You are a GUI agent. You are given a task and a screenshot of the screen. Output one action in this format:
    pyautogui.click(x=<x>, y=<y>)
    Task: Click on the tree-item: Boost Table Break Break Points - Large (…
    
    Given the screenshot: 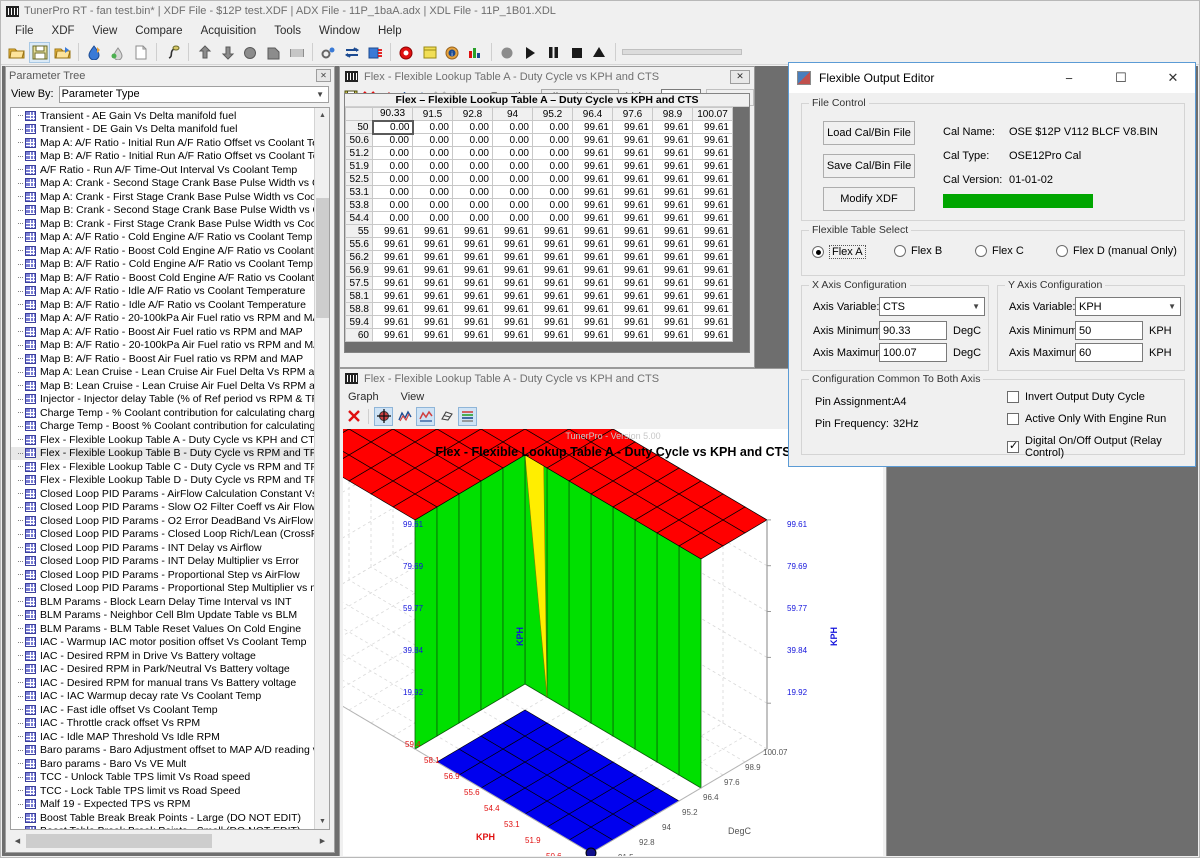 What is the action you would take?
    pyautogui.click(x=162, y=818)
    